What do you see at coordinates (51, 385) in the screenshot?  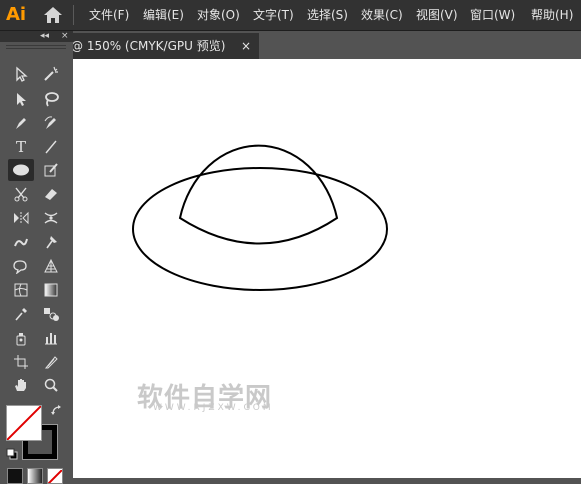 I see `zoom-tool-icon` at bounding box center [51, 385].